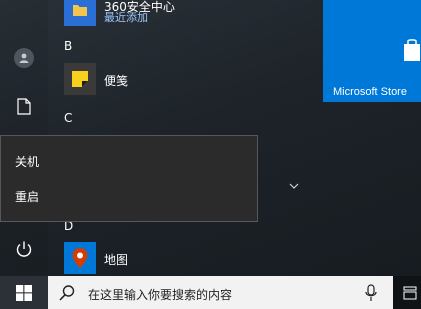 This screenshot has width=421, height=309. I want to click on power-icon, so click(24, 249).